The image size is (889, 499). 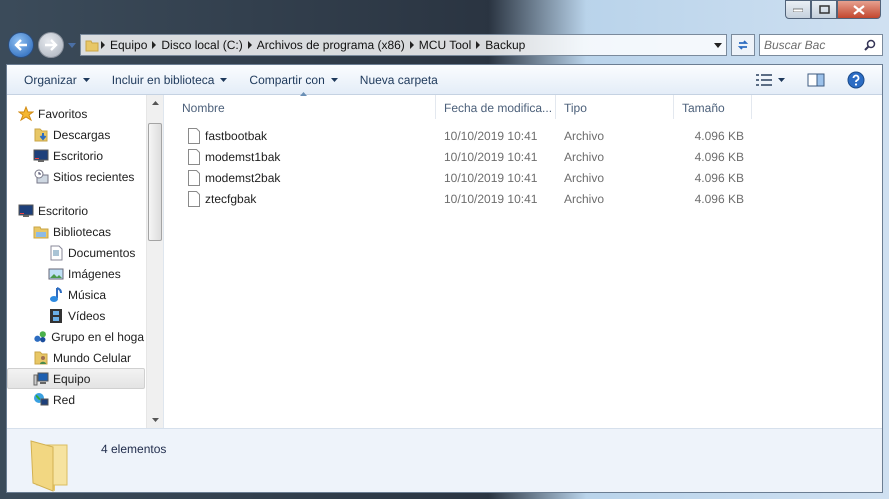 I want to click on file-name: ztecfgbak, so click(x=230, y=199).